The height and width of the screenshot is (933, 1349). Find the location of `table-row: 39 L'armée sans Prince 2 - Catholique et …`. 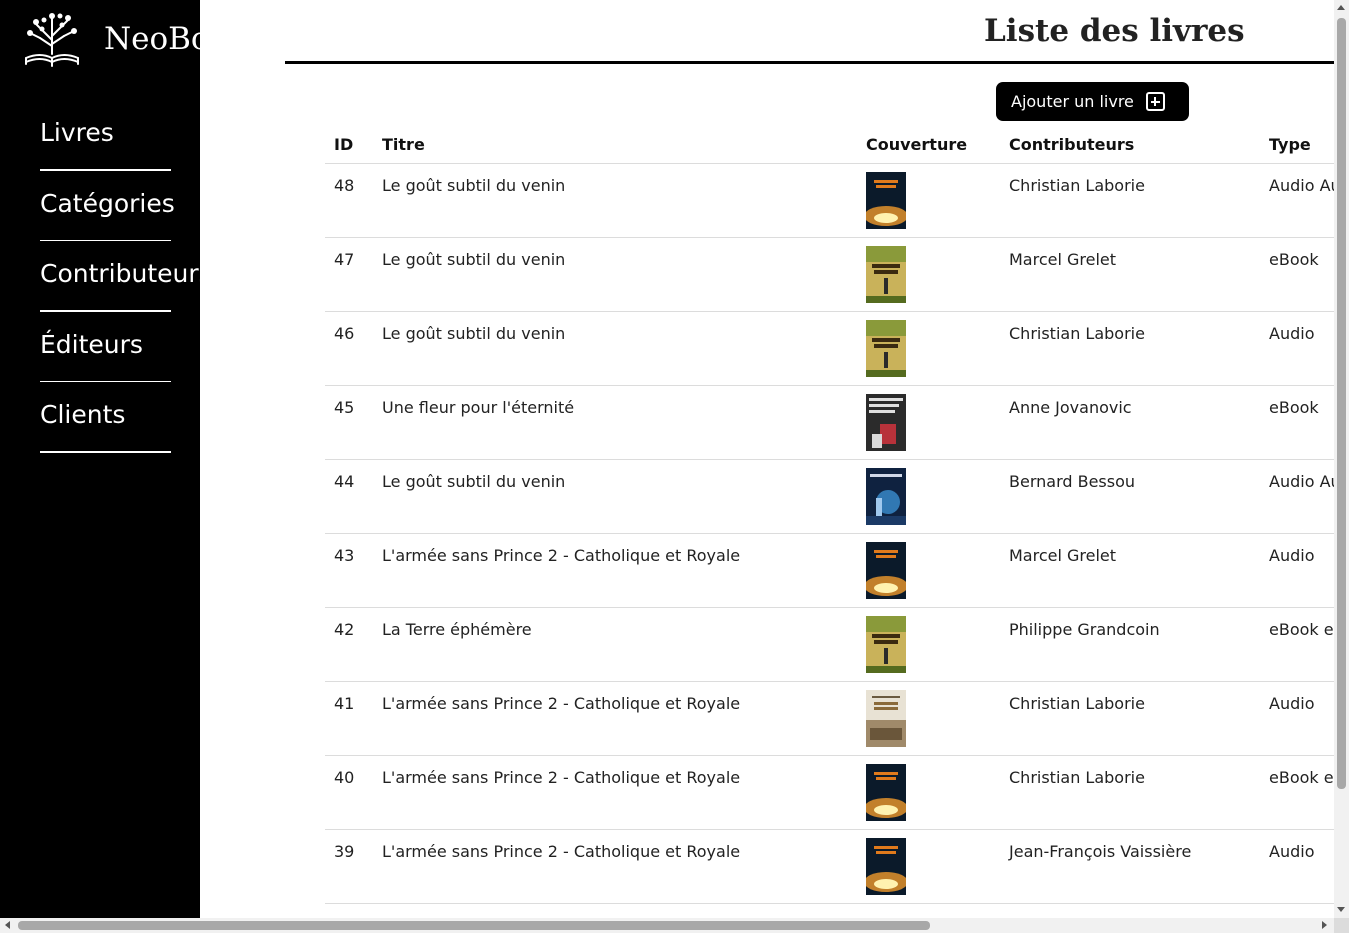

table-row: 39 L'armée sans Prince 2 - Catholique et … is located at coordinates (829, 866).